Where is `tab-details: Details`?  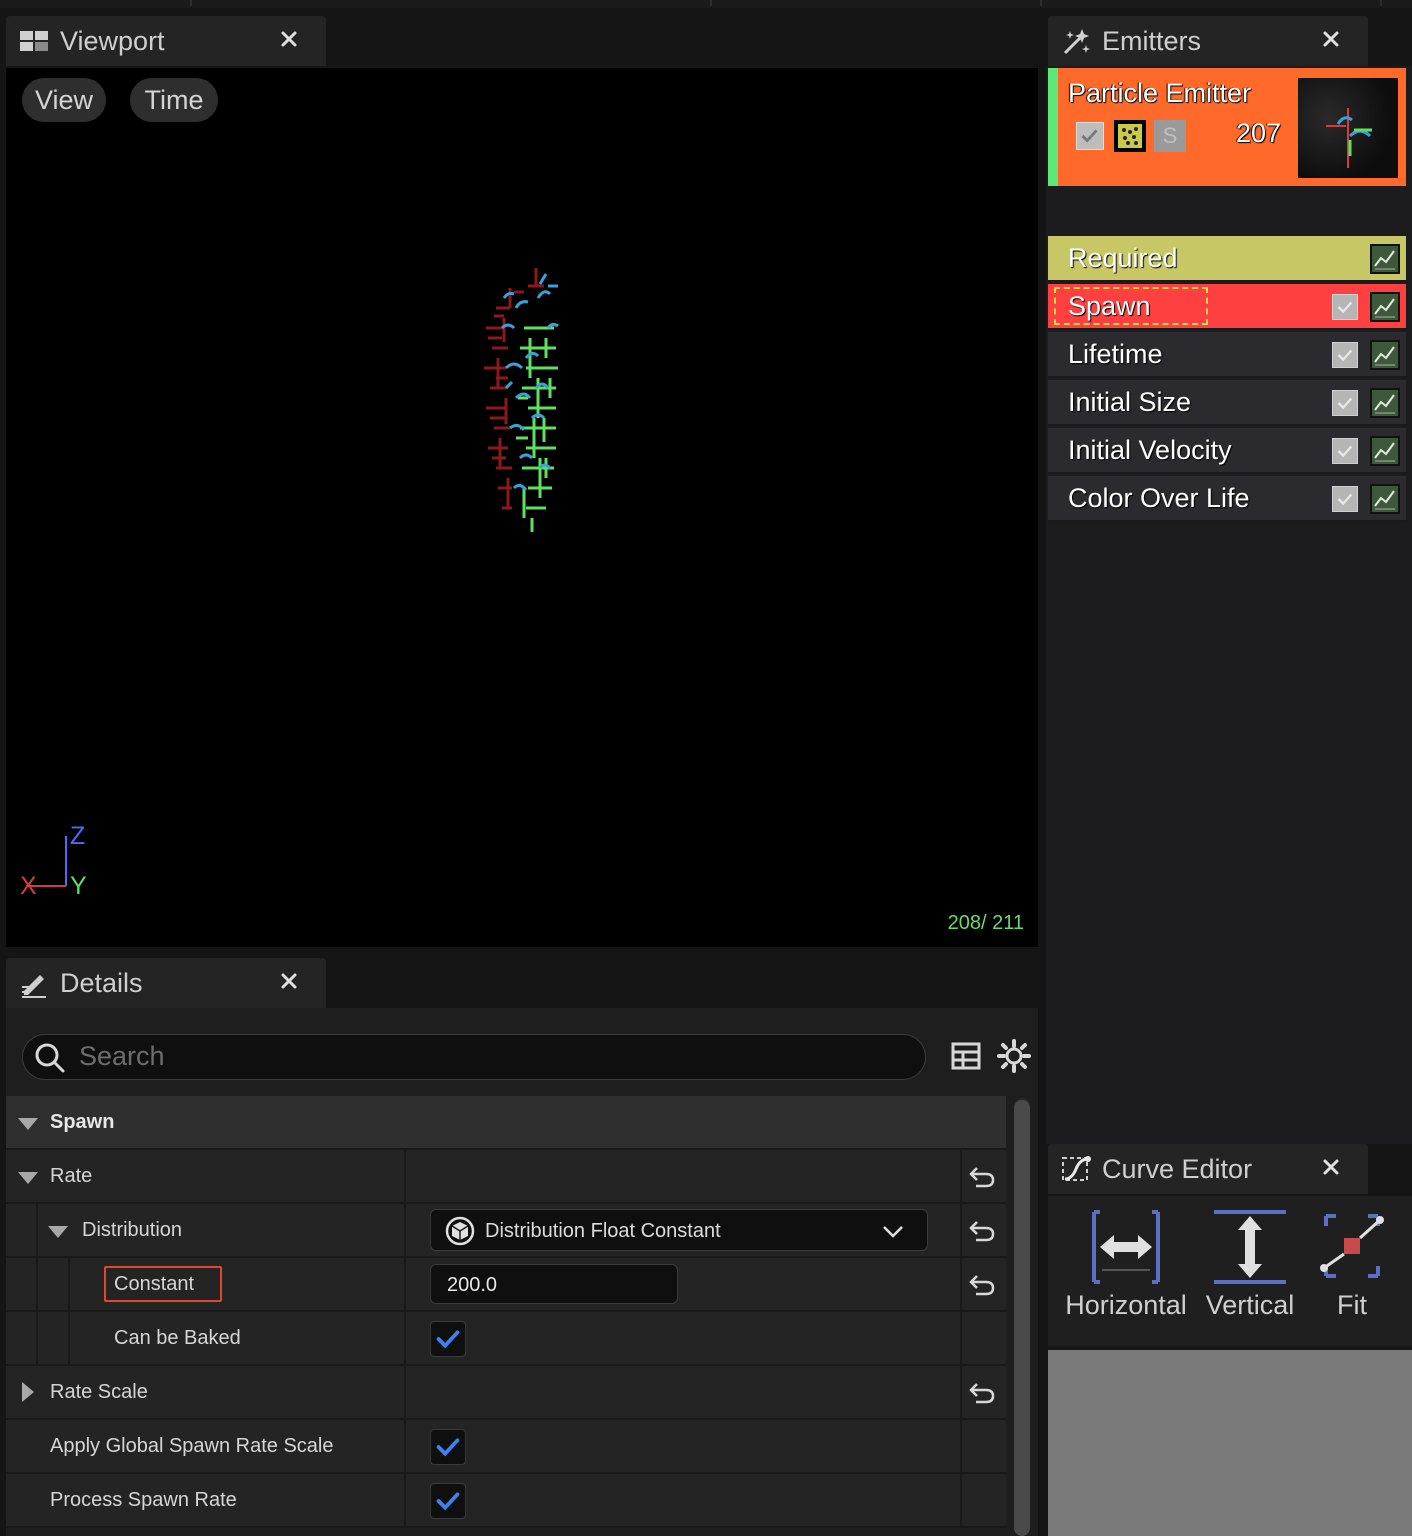 tab-details: Details is located at coordinates (166, 983).